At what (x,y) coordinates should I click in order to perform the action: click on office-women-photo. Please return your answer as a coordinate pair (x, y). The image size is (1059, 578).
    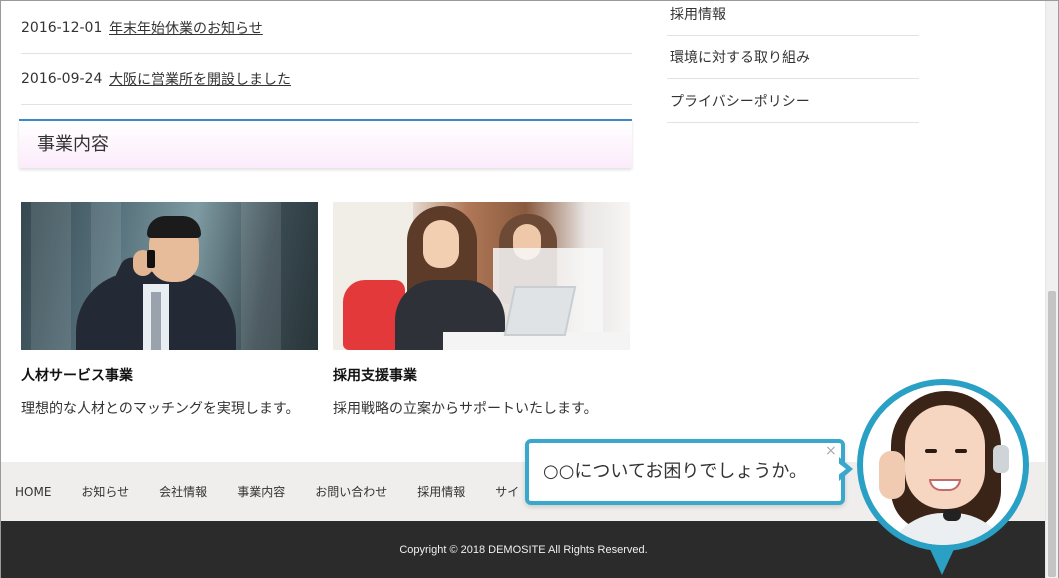
    Looking at the image, I should click on (481, 276).